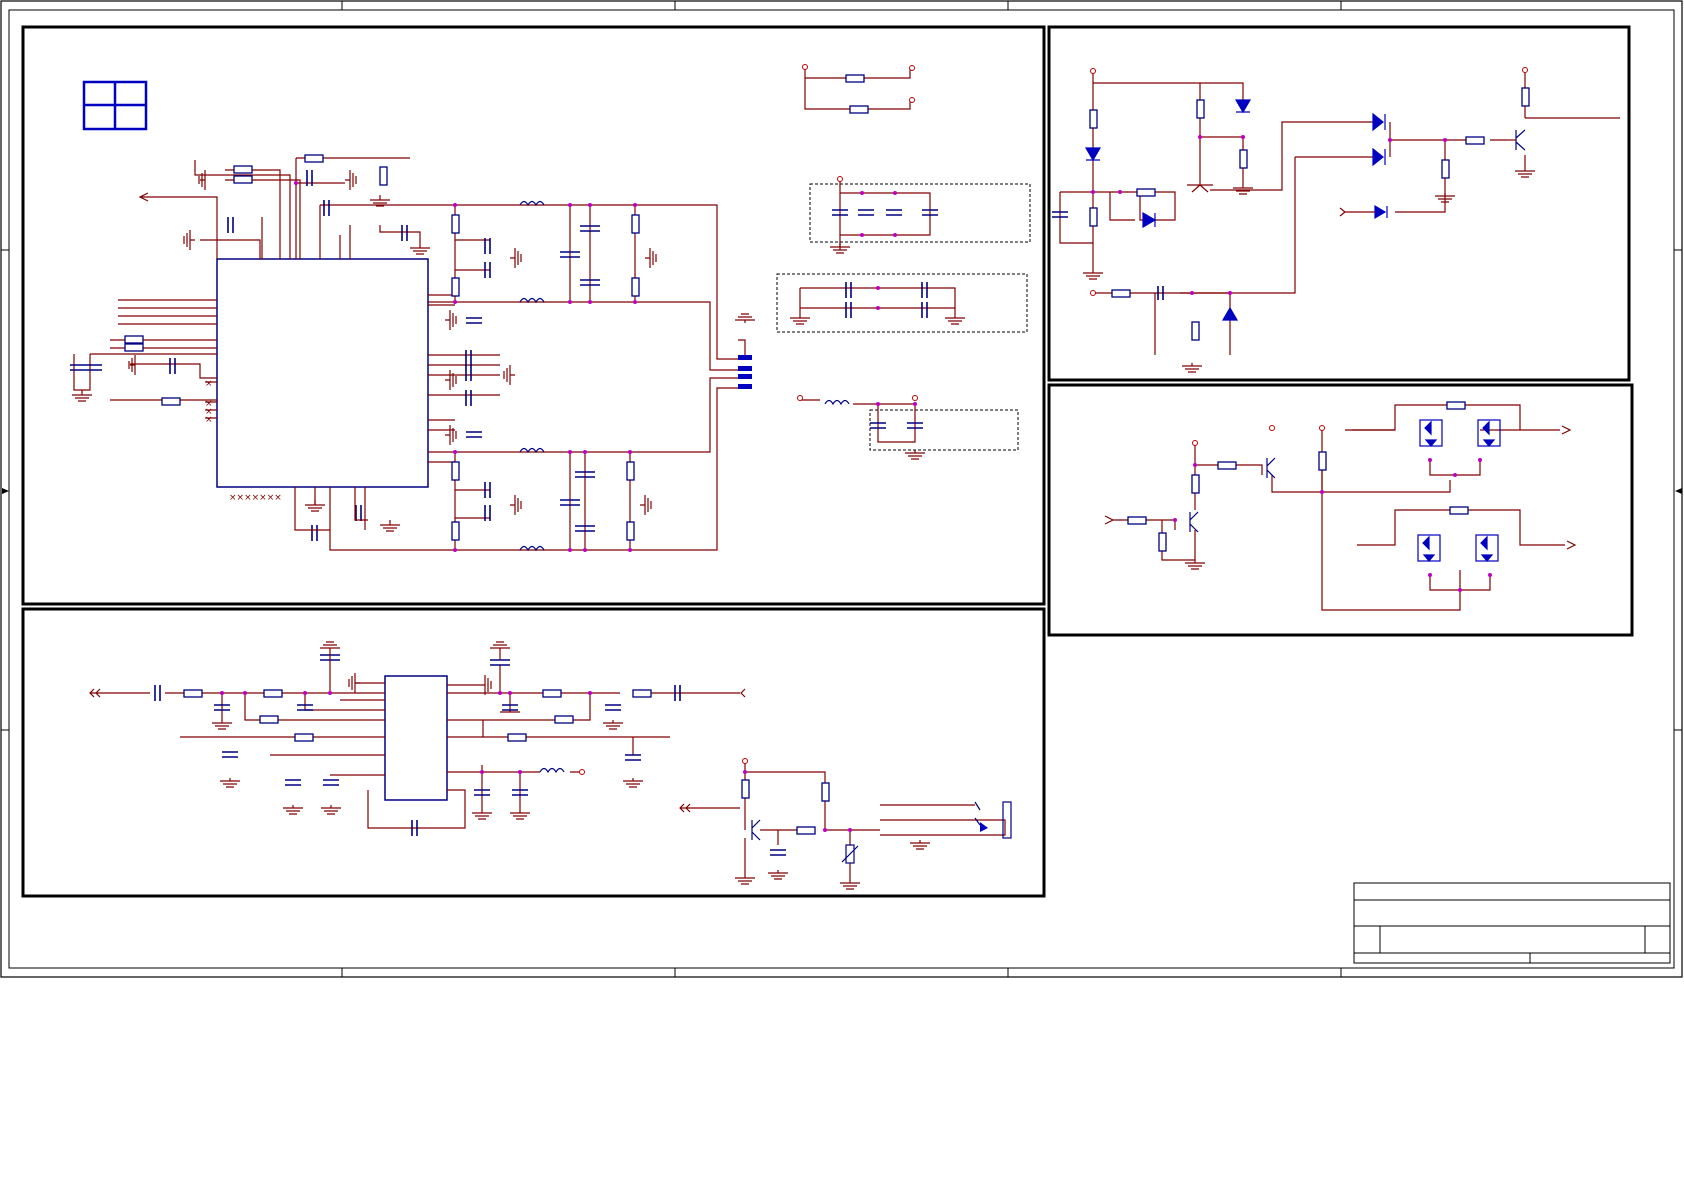 The width and height of the screenshot is (1684, 1191). I want to click on transistor-driver-block, so click(1336, 220).